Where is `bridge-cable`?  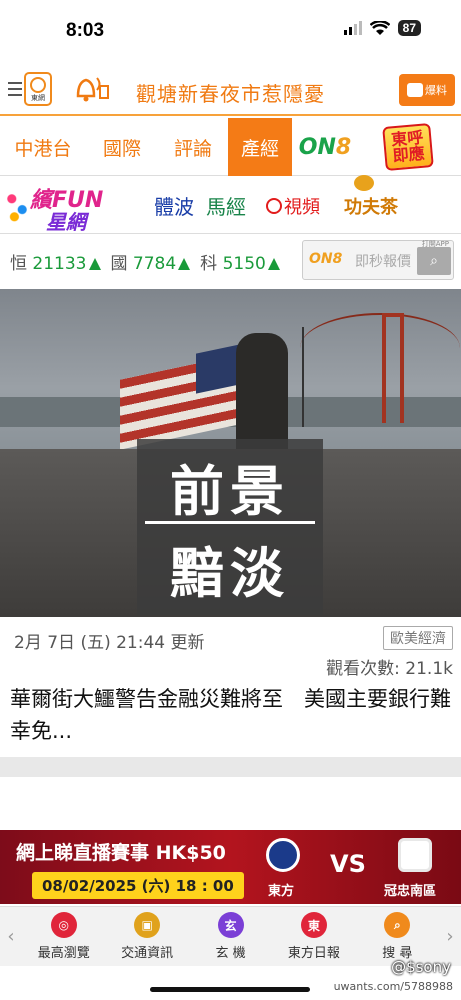 bridge-cable is located at coordinates (380, 348).